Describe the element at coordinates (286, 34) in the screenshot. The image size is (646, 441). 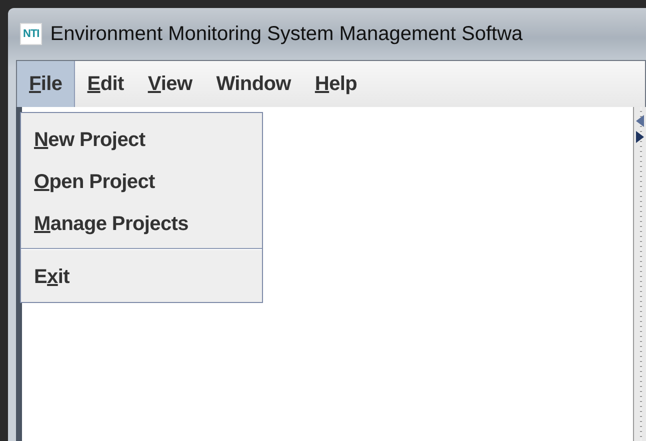
I see `window-title: Environment Monitoring System Management Softwa` at that location.